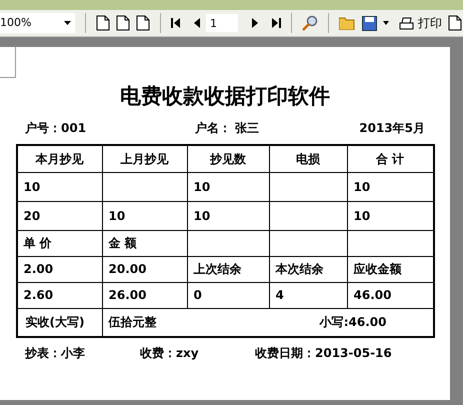 The width and height of the screenshot is (463, 405). What do you see at coordinates (8, 62) in the screenshot?
I see `page-corner-mark` at bounding box center [8, 62].